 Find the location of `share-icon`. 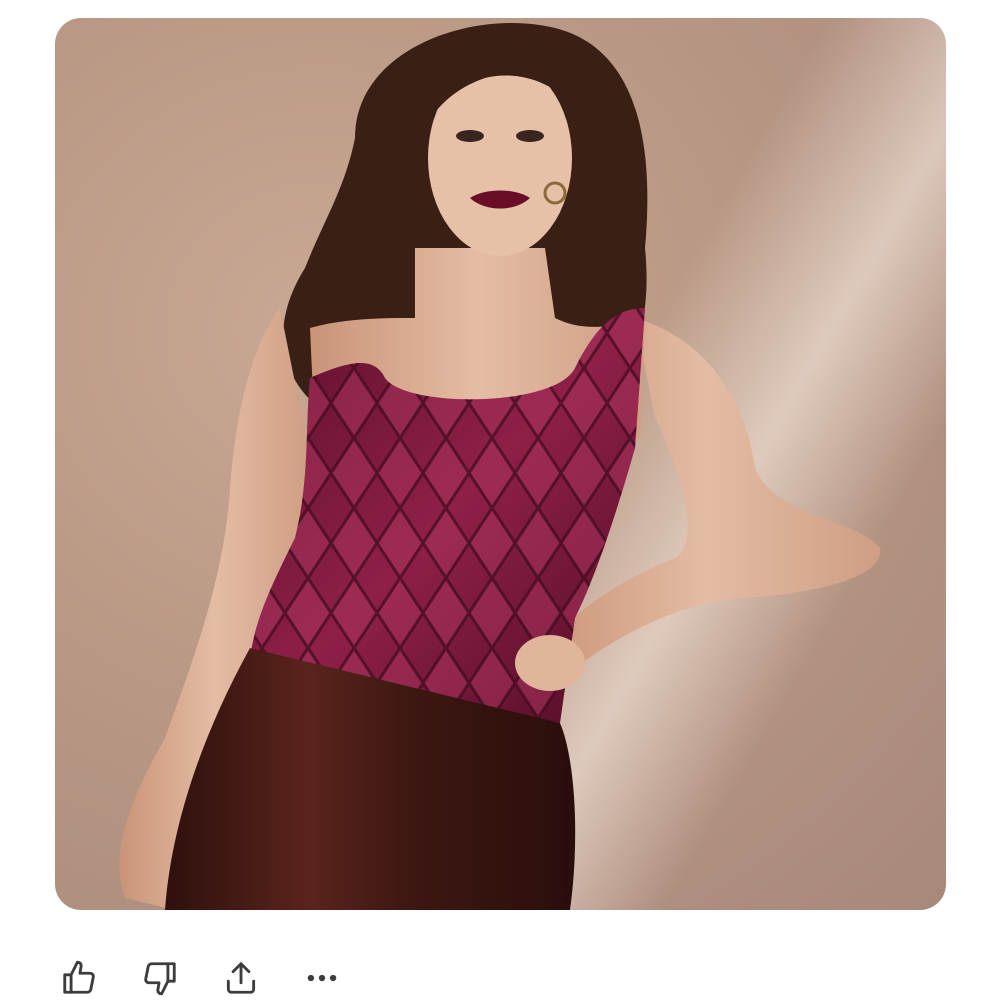

share-icon is located at coordinates (241, 978).